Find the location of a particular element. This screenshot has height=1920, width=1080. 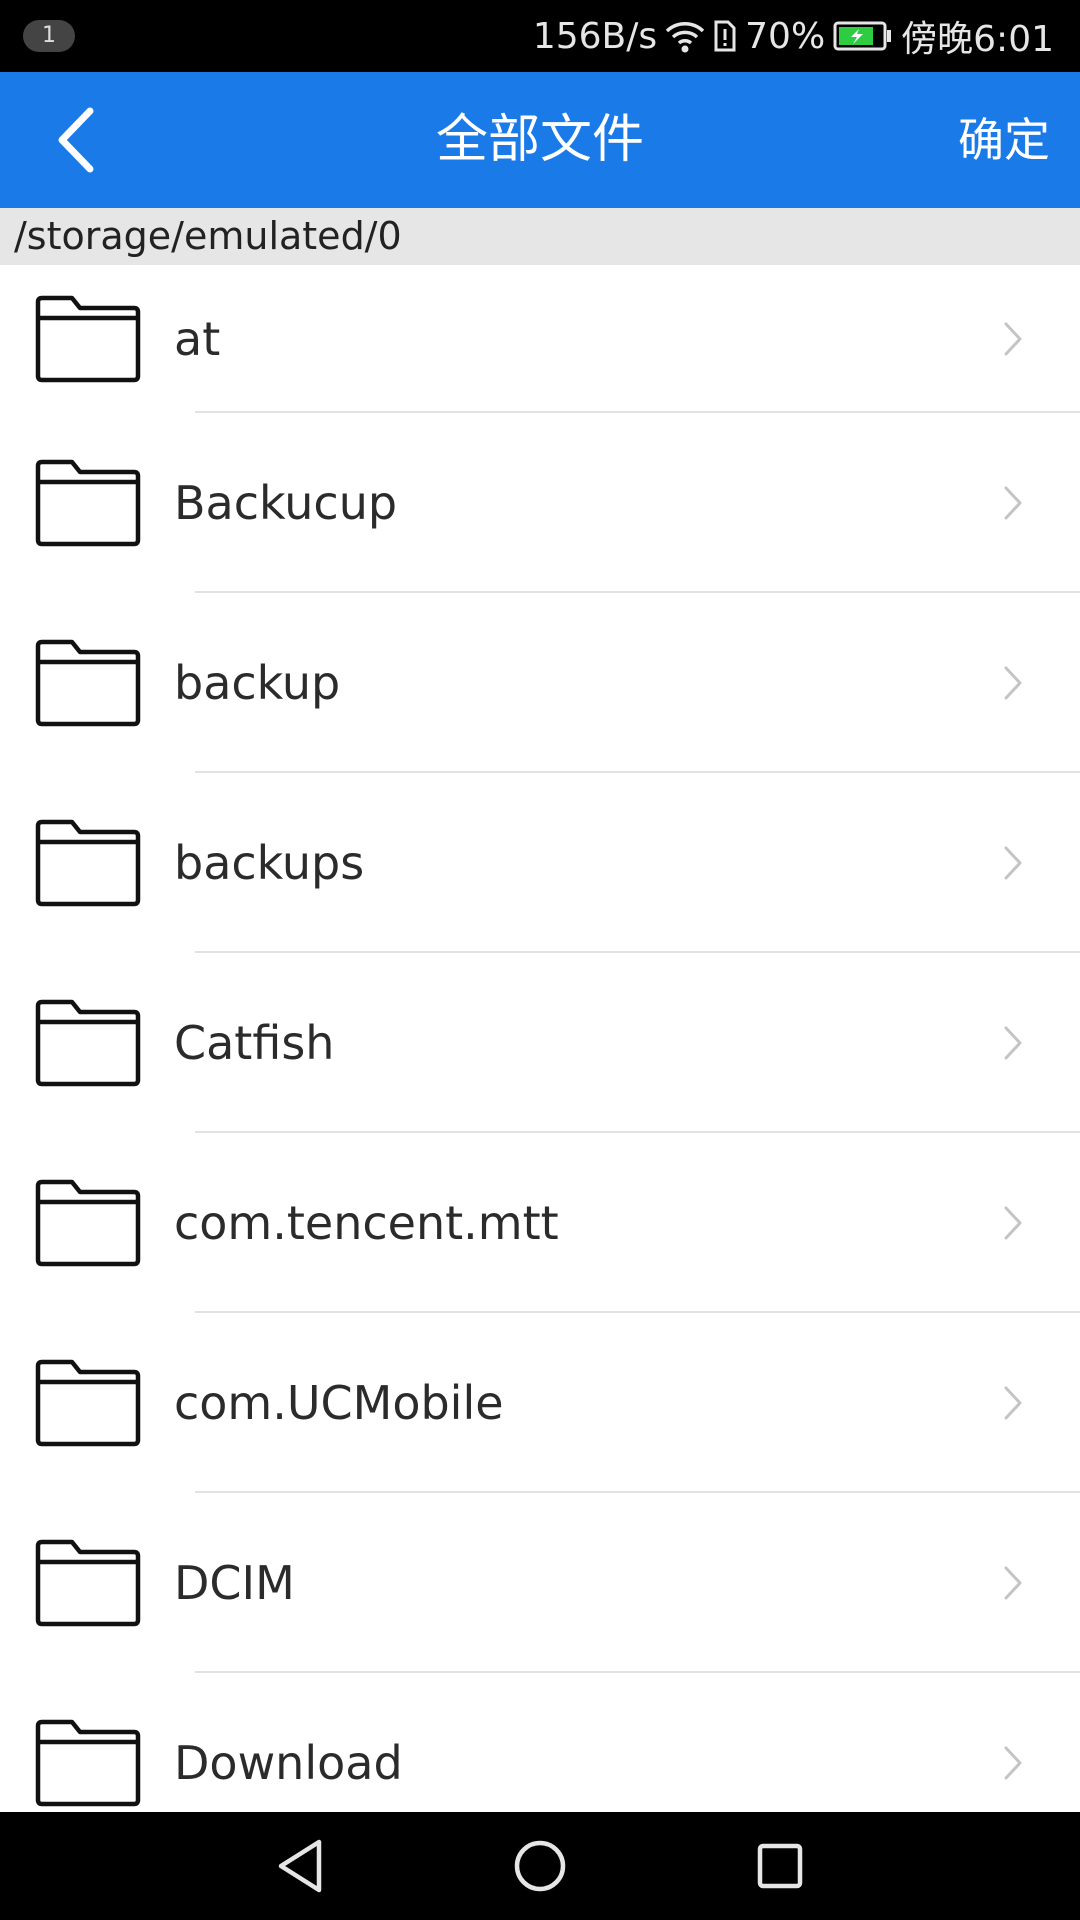

folder-row: backup is located at coordinates (540, 683).